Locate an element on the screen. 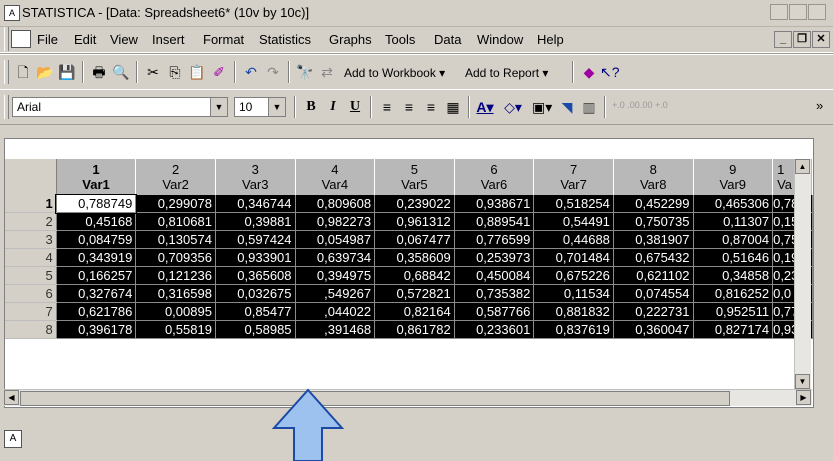  table-cell: 0,961312 is located at coordinates (414, 221).